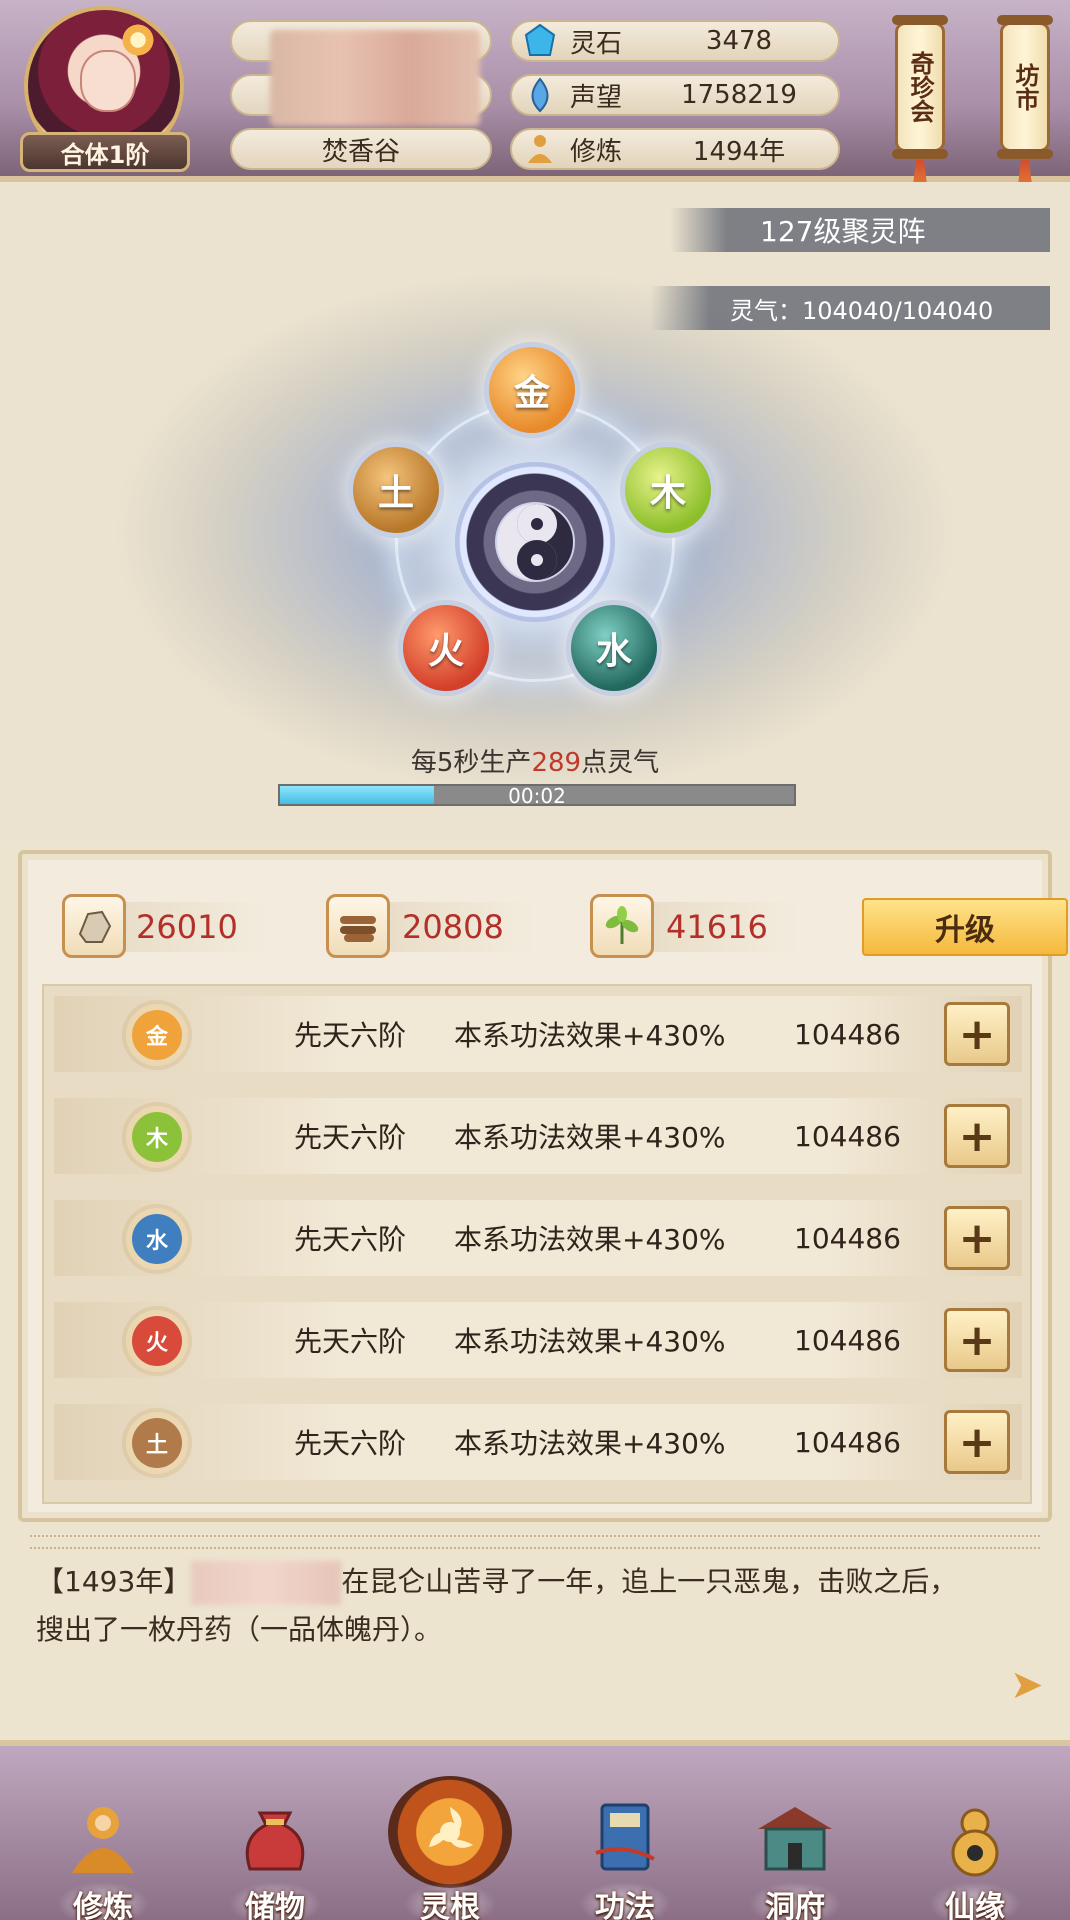  Describe the element at coordinates (675, 41) in the screenshot. I see `spirit-stone-slot: 灵石 3478` at that location.